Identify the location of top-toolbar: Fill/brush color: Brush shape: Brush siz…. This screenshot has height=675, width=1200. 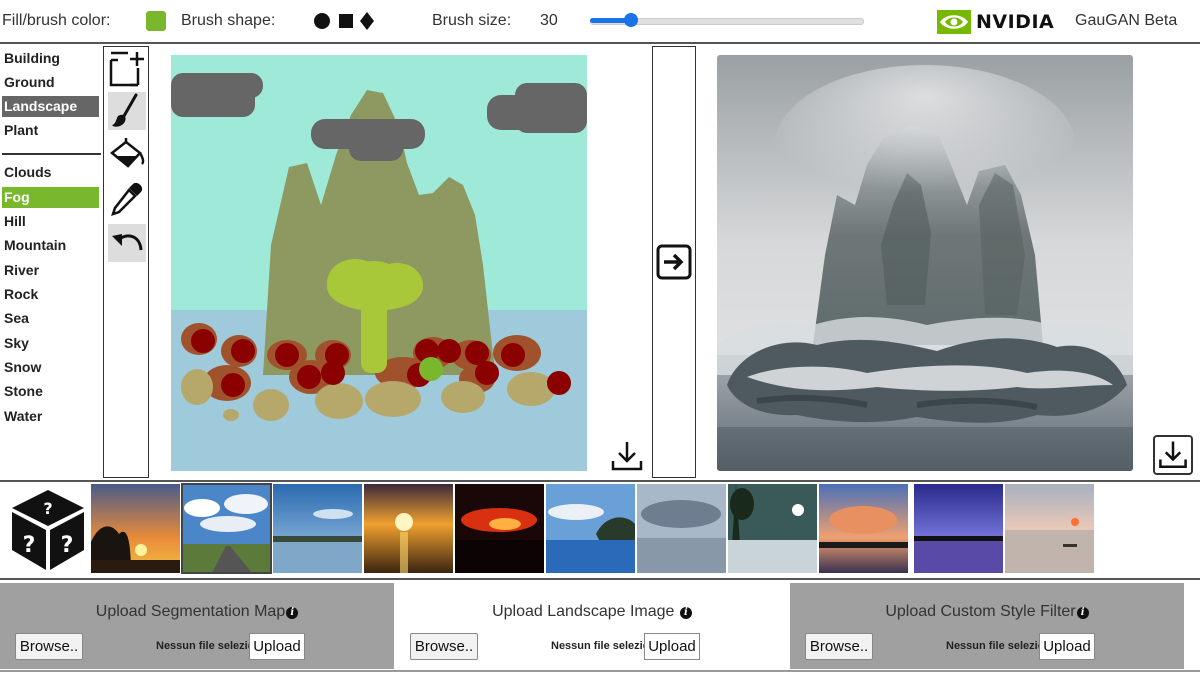
(600, 22).